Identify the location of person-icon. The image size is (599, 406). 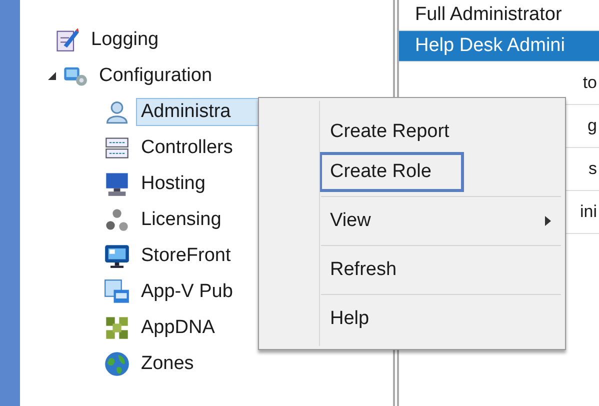
(117, 112).